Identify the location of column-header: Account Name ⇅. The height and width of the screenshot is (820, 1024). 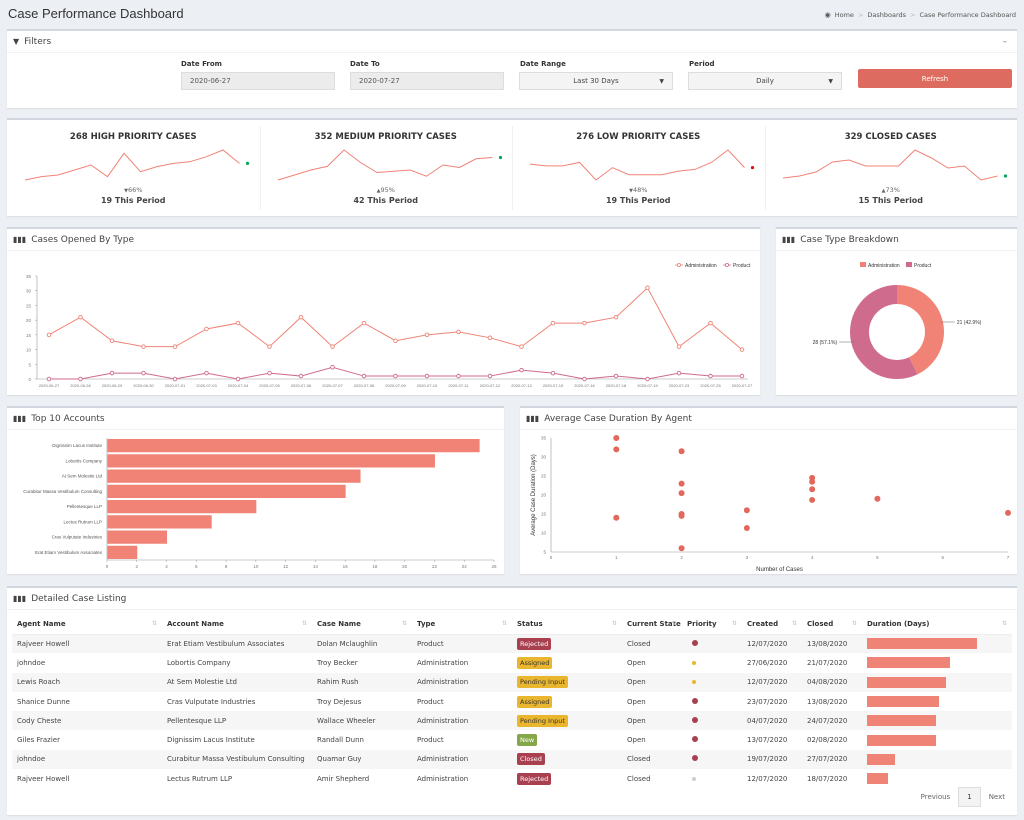
(237, 625).